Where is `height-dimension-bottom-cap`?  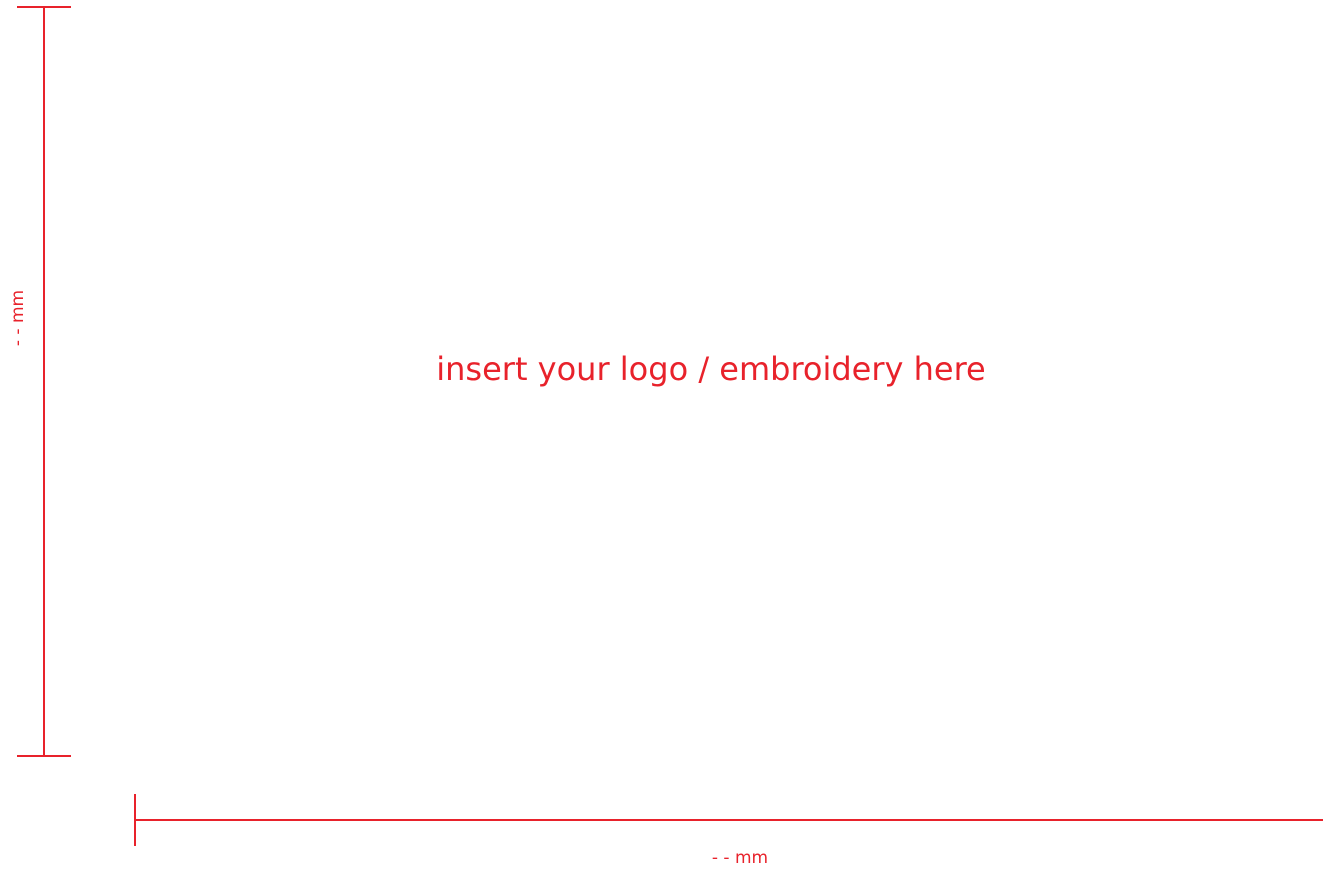
height-dimension-bottom-cap is located at coordinates (44, 756).